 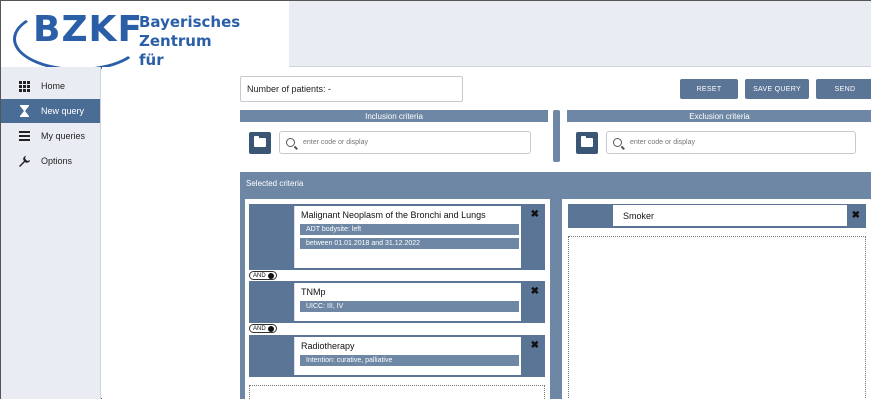 I want to click on reset-button: RESET, so click(x=709, y=89).